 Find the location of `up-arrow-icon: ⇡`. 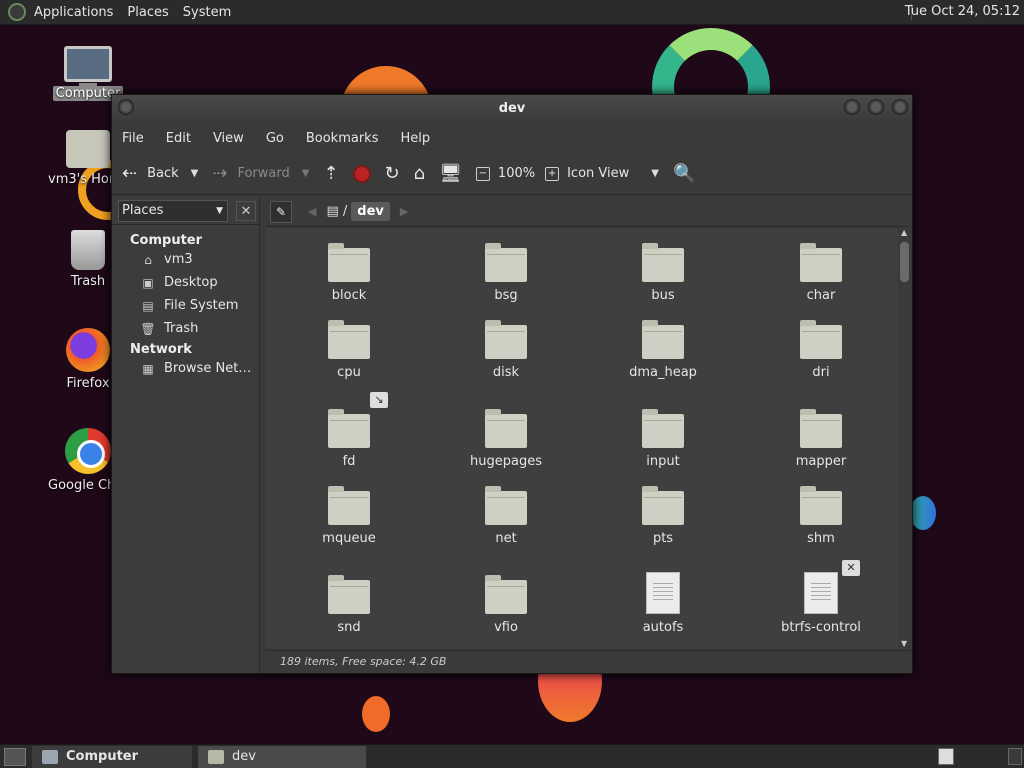

up-arrow-icon: ⇡ is located at coordinates (331, 173).